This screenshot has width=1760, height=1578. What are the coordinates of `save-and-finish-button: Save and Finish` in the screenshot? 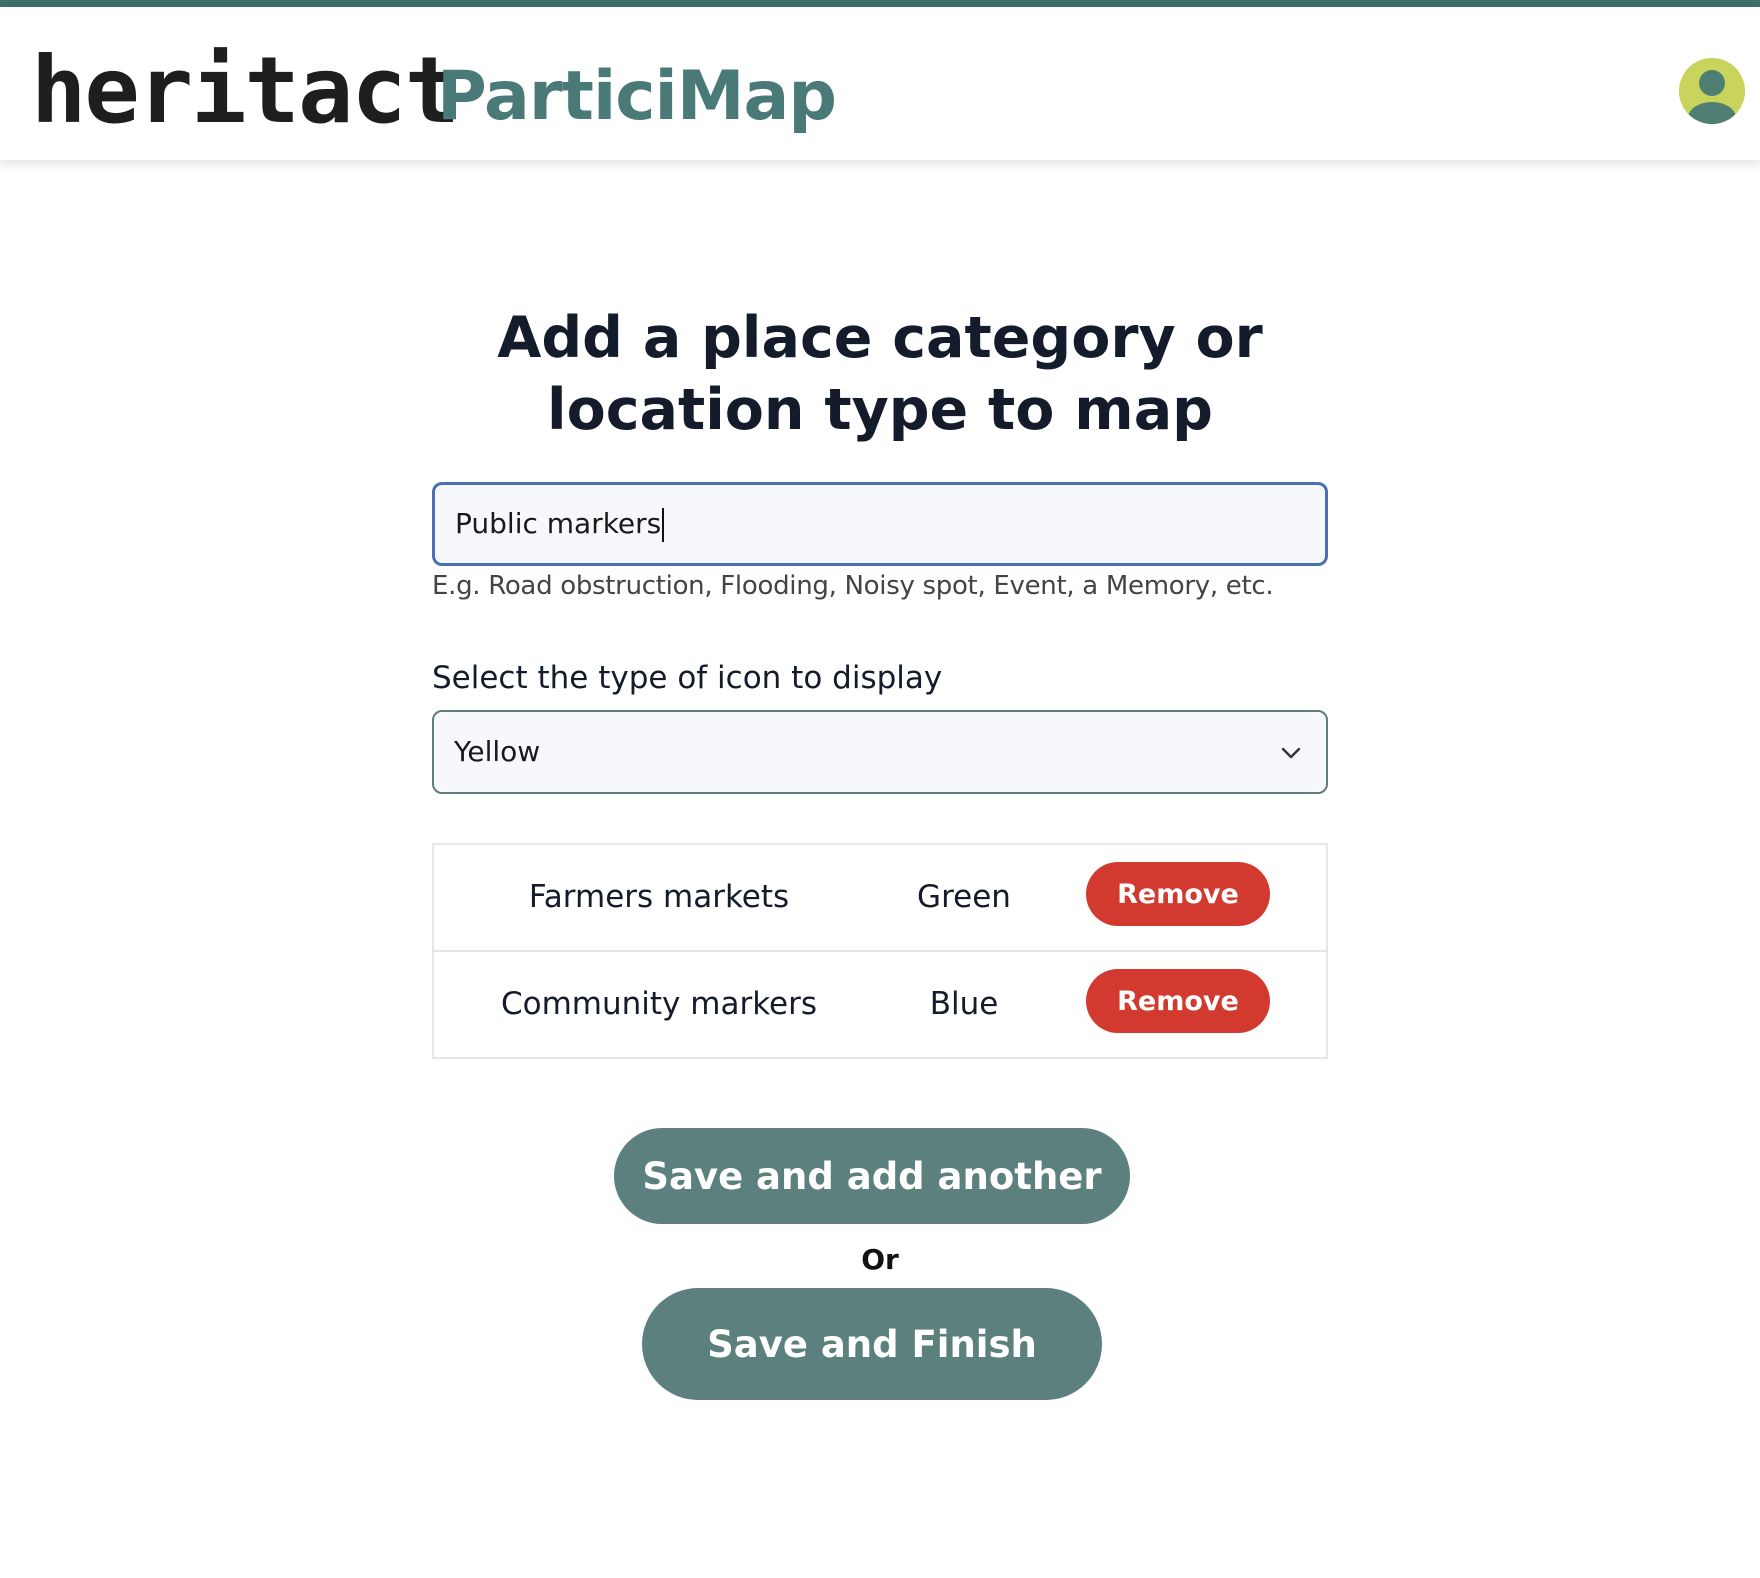 It's located at (872, 1344).